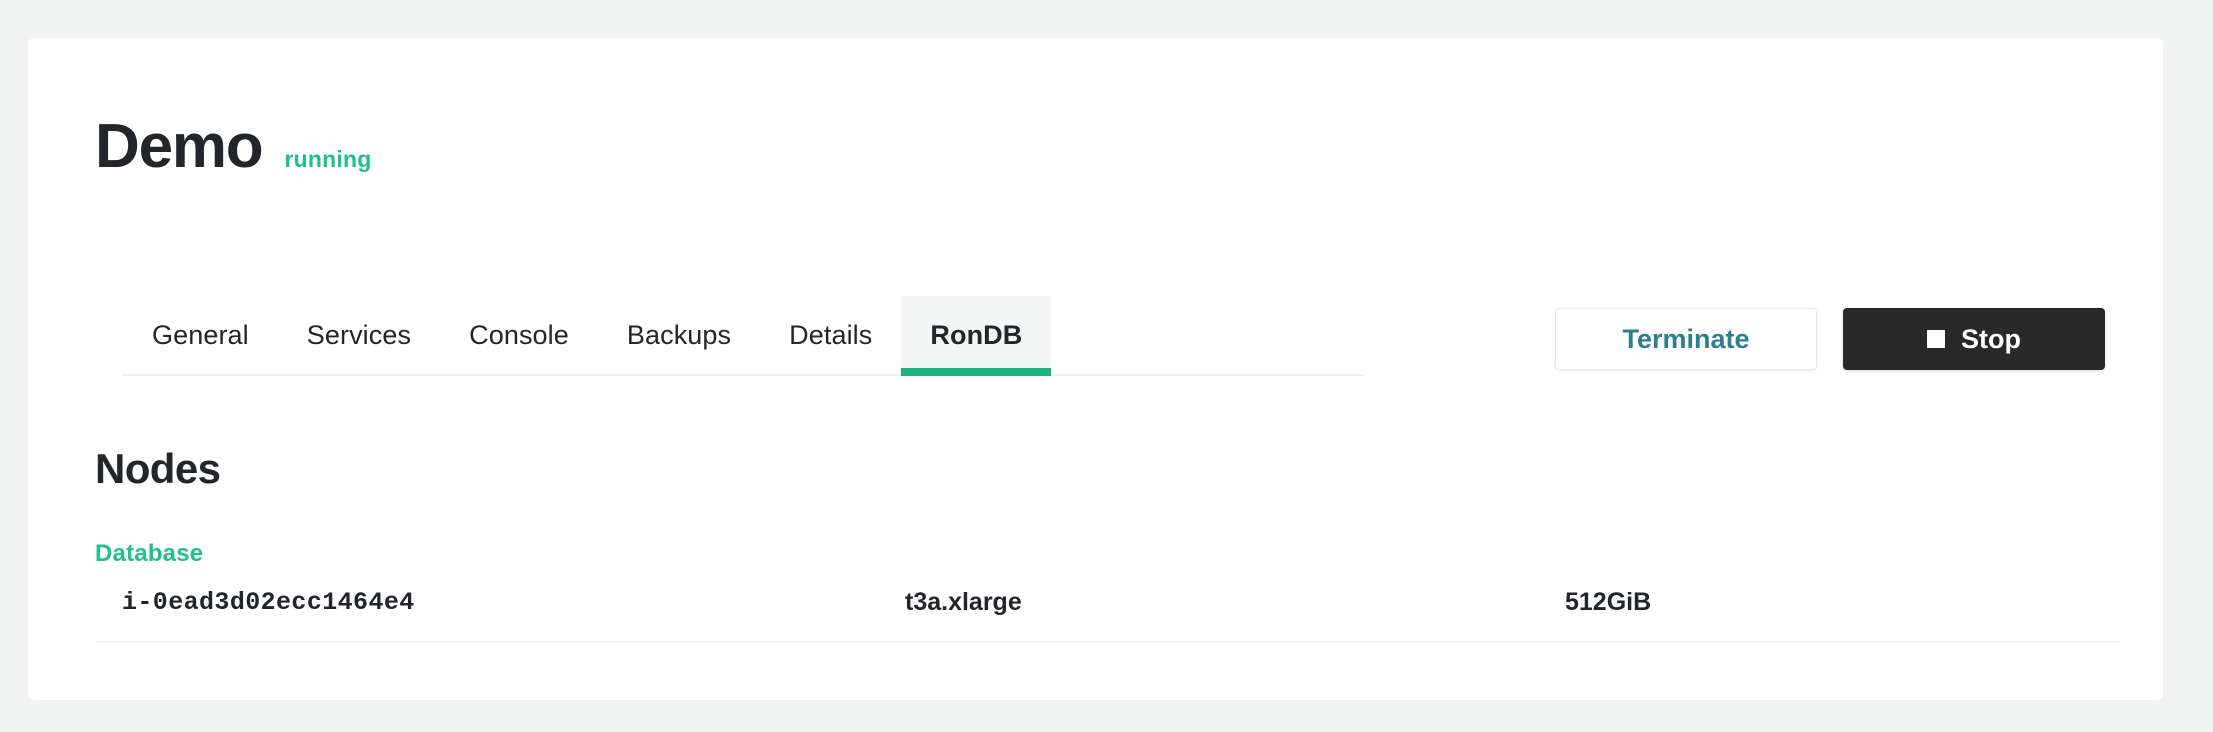 The image size is (2213, 732). What do you see at coordinates (200, 335) in the screenshot?
I see `tab-general: General` at bounding box center [200, 335].